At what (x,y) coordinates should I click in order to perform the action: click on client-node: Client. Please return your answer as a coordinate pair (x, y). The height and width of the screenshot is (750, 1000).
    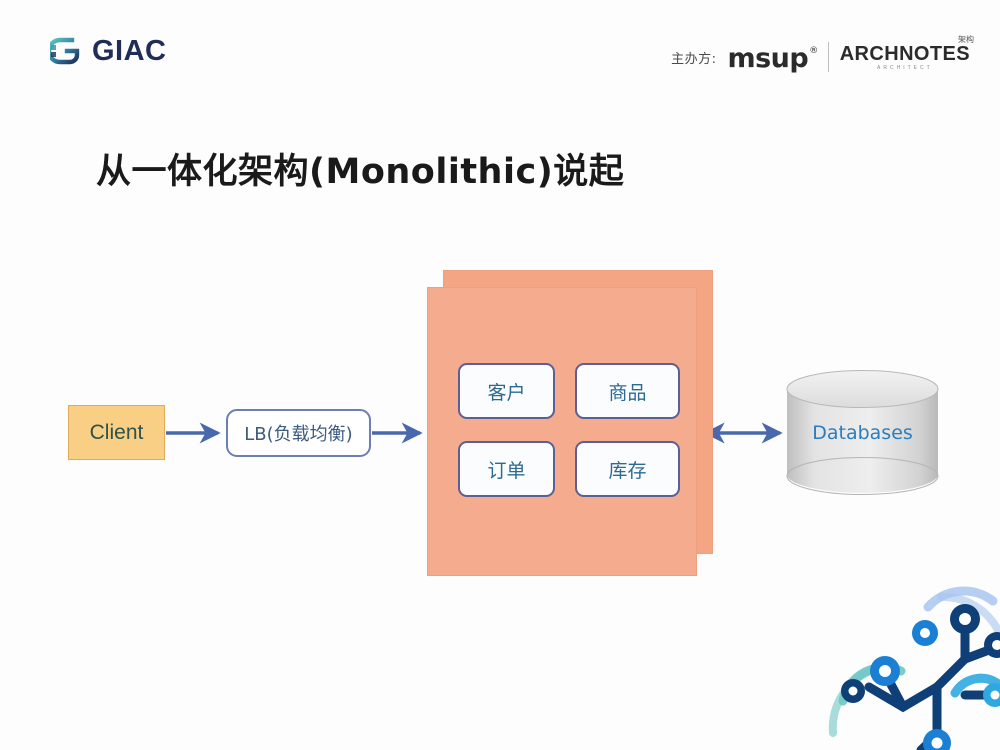
    Looking at the image, I should click on (116, 432).